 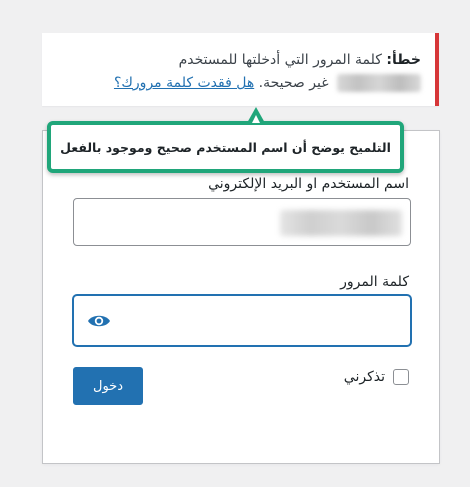 I want to click on error-message-line1: خطأ: كلمة المرور التي أدخلتها للمستخدم, so click(x=236, y=60).